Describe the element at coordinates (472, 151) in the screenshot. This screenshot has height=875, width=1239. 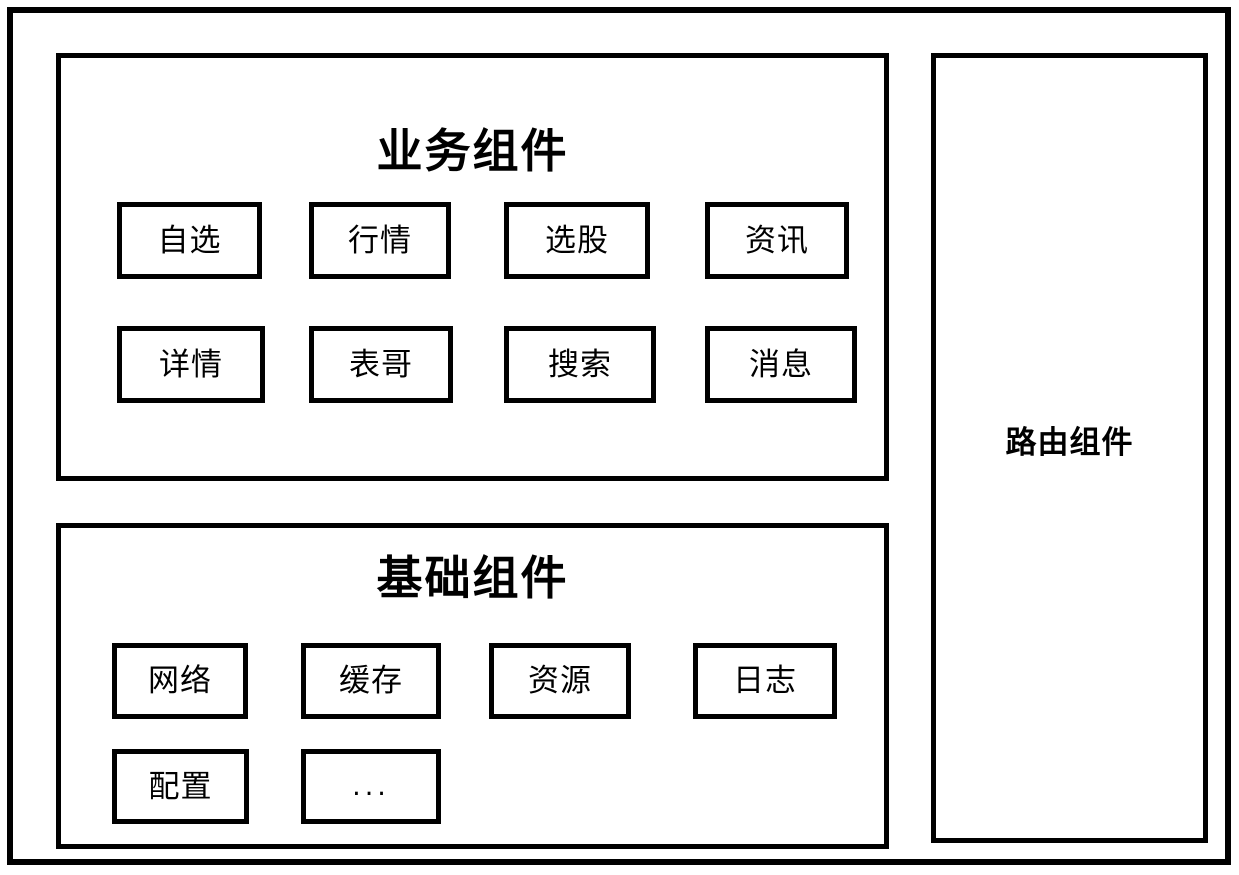
I see `panel-business-title: 业务组件` at that location.